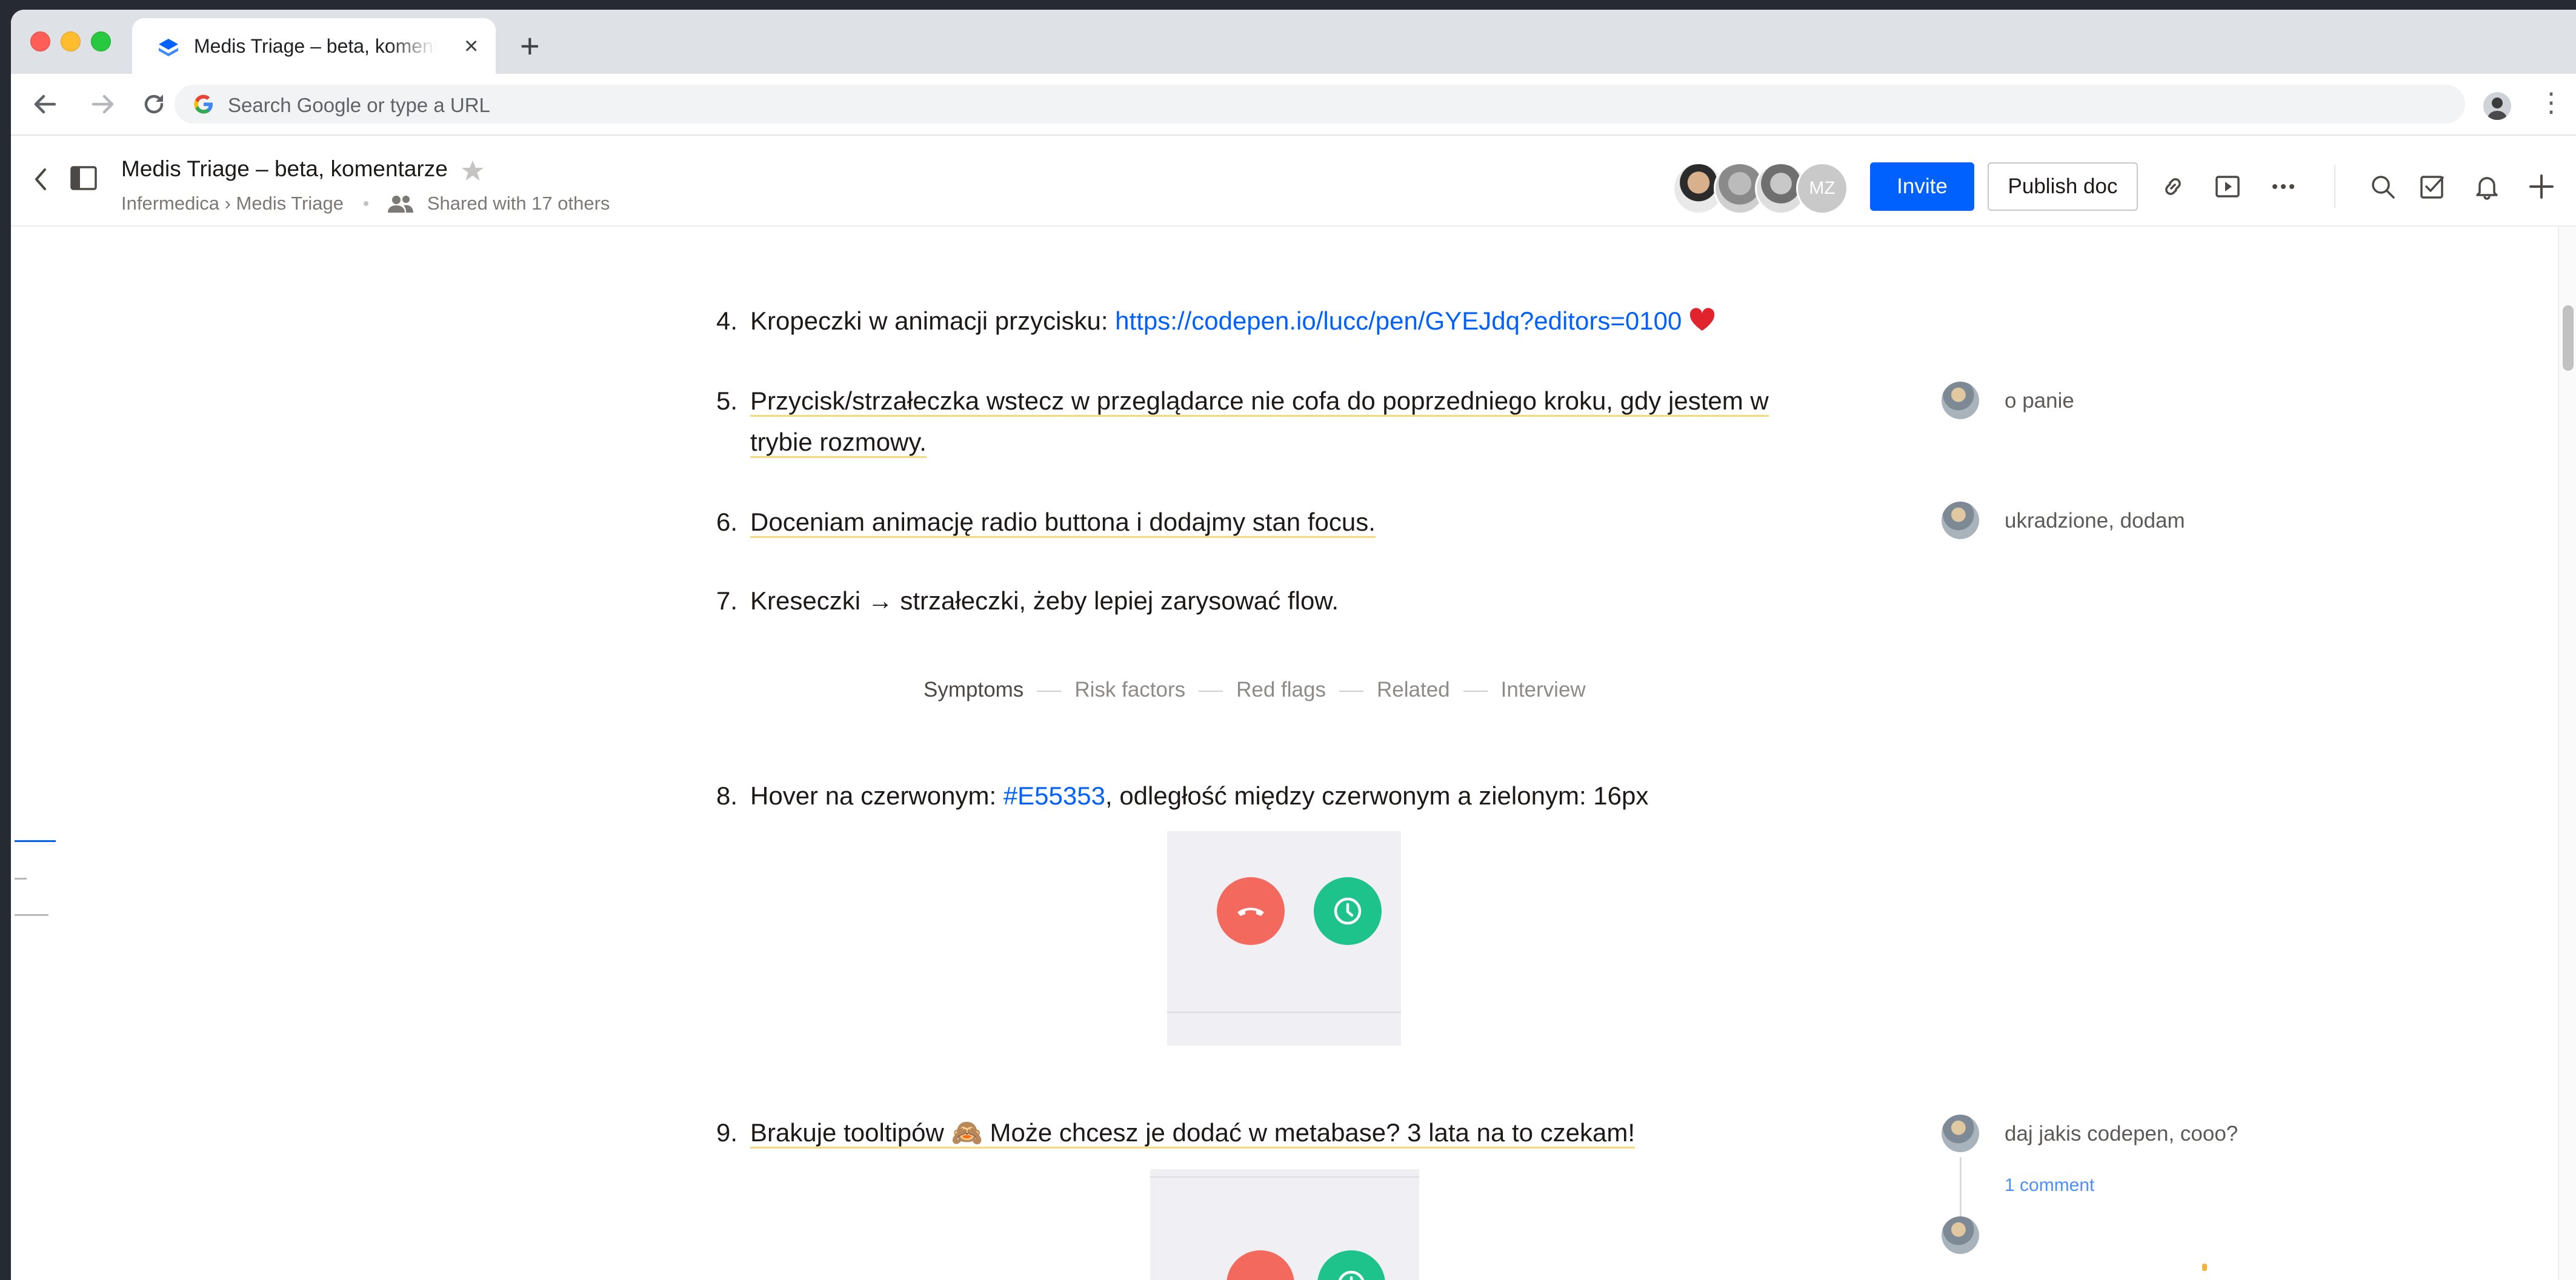  Describe the element at coordinates (41, 179) in the screenshot. I see `back-chevron-icon` at that location.